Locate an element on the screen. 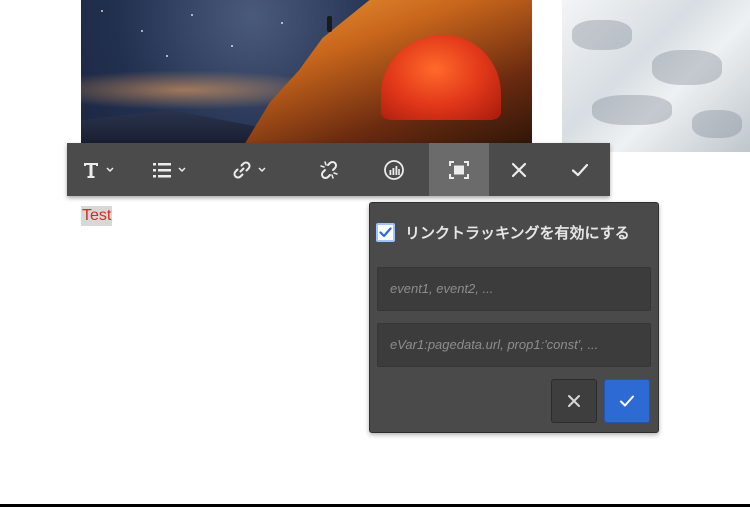 The height and width of the screenshot is (507, 750). list-button is located at coordinates (169, 169).